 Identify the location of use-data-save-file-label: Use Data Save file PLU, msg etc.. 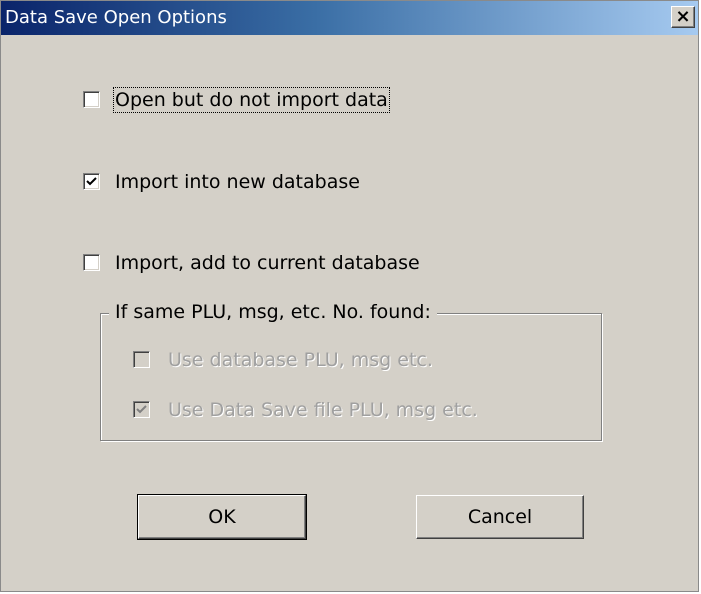
(323, 410).